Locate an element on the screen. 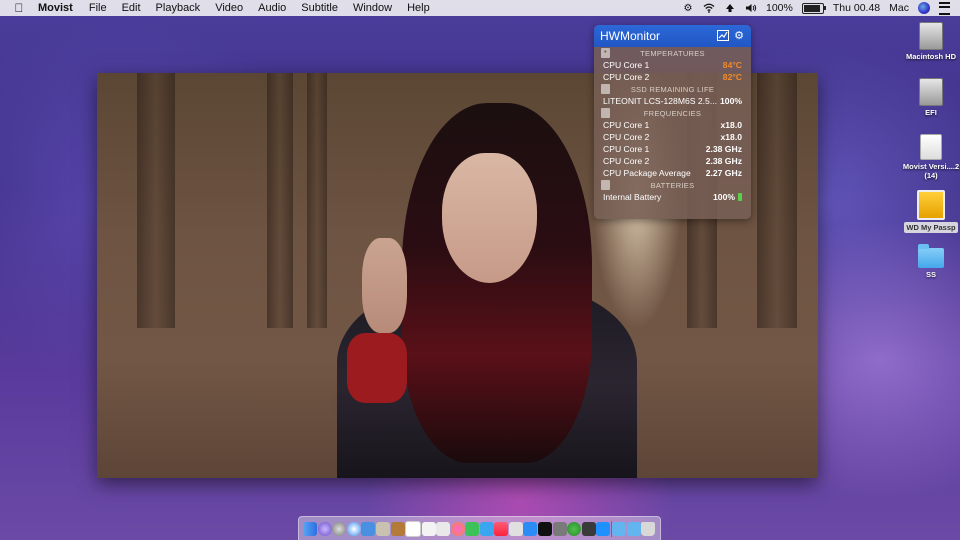 This screenshot has height=540, width=960. sensor-label: Internal Battery is located at coordinates (632, 197).